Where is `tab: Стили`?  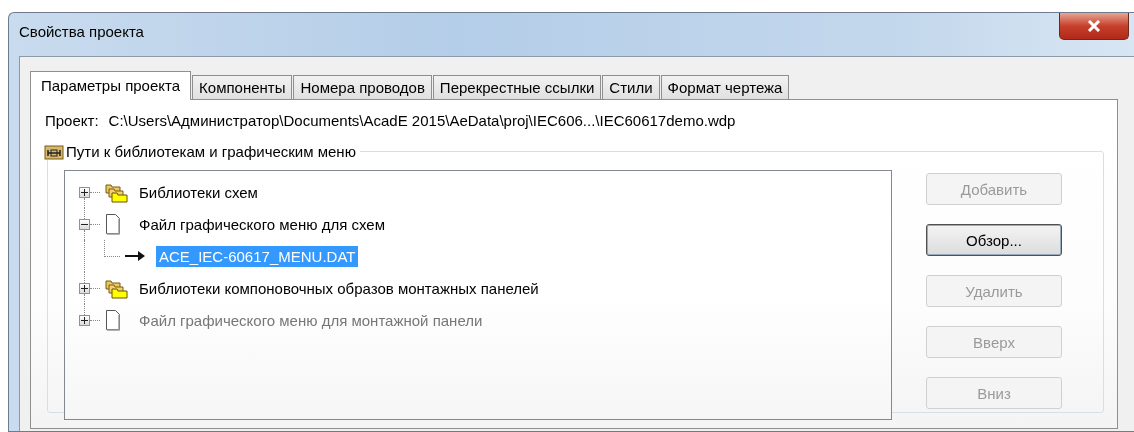 tab: Стили is located at coordinates (631, 87).